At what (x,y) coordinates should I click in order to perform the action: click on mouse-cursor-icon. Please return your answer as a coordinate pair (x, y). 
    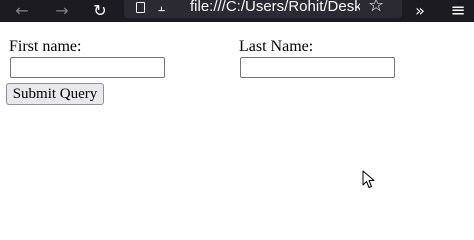
    Looking at the image, I should click on (368, 179).